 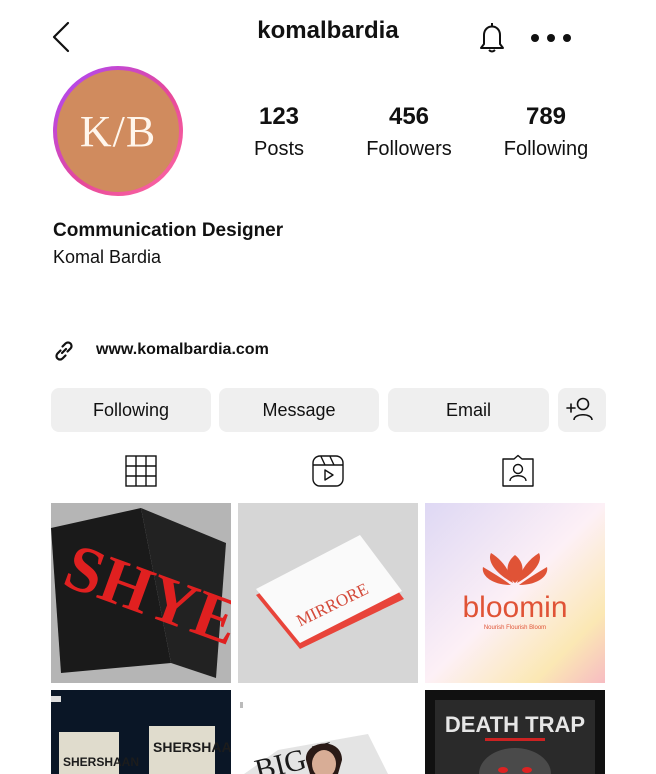 I want to click on stat-value: 789, so click(x=546, y=116).